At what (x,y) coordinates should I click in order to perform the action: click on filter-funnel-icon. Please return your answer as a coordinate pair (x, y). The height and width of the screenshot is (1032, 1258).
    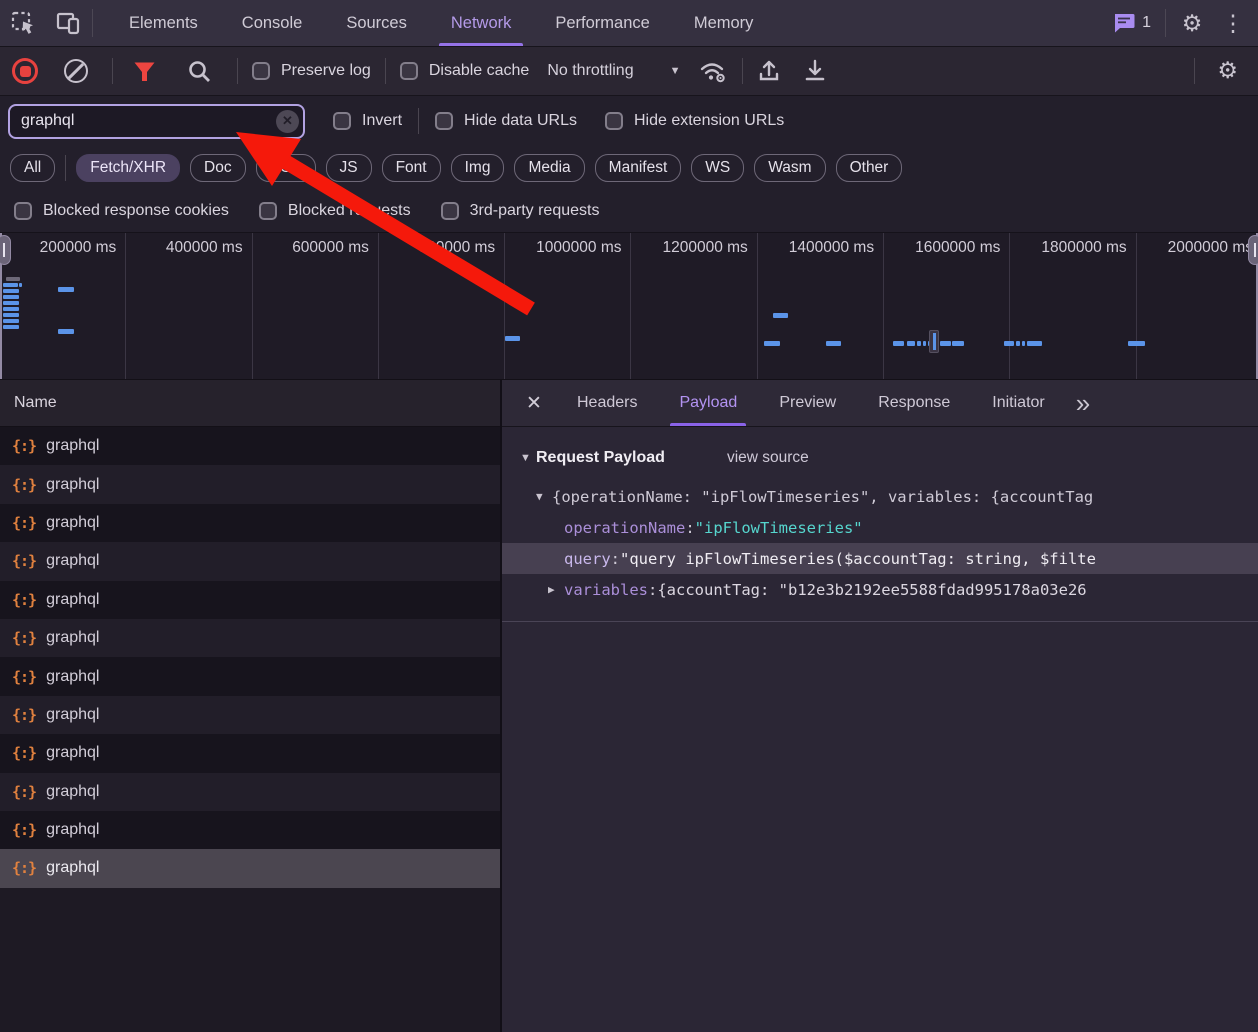
    Looking at the image, I should click on (144, 71).